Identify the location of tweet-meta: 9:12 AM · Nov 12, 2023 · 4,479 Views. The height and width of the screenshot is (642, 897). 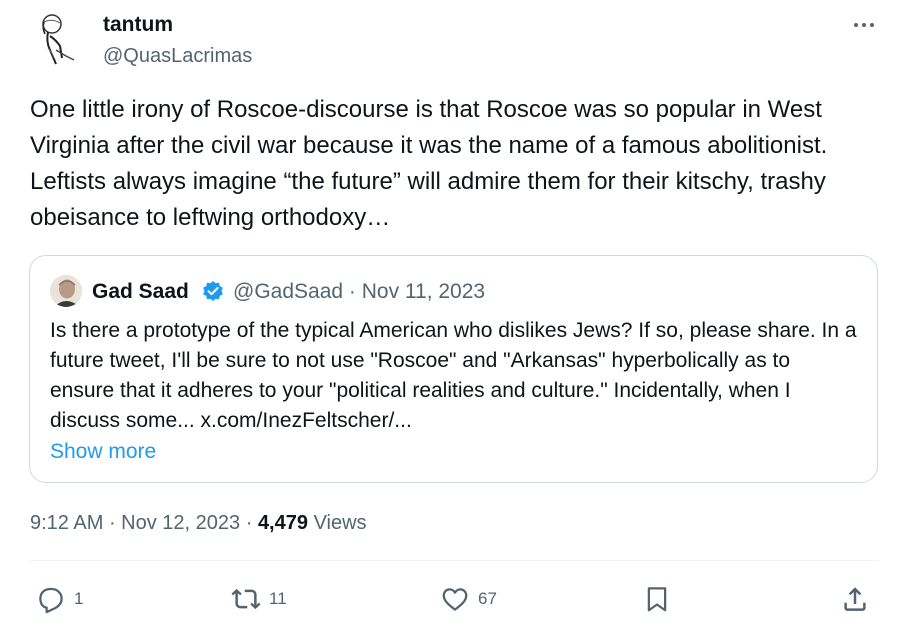
(198, 523).